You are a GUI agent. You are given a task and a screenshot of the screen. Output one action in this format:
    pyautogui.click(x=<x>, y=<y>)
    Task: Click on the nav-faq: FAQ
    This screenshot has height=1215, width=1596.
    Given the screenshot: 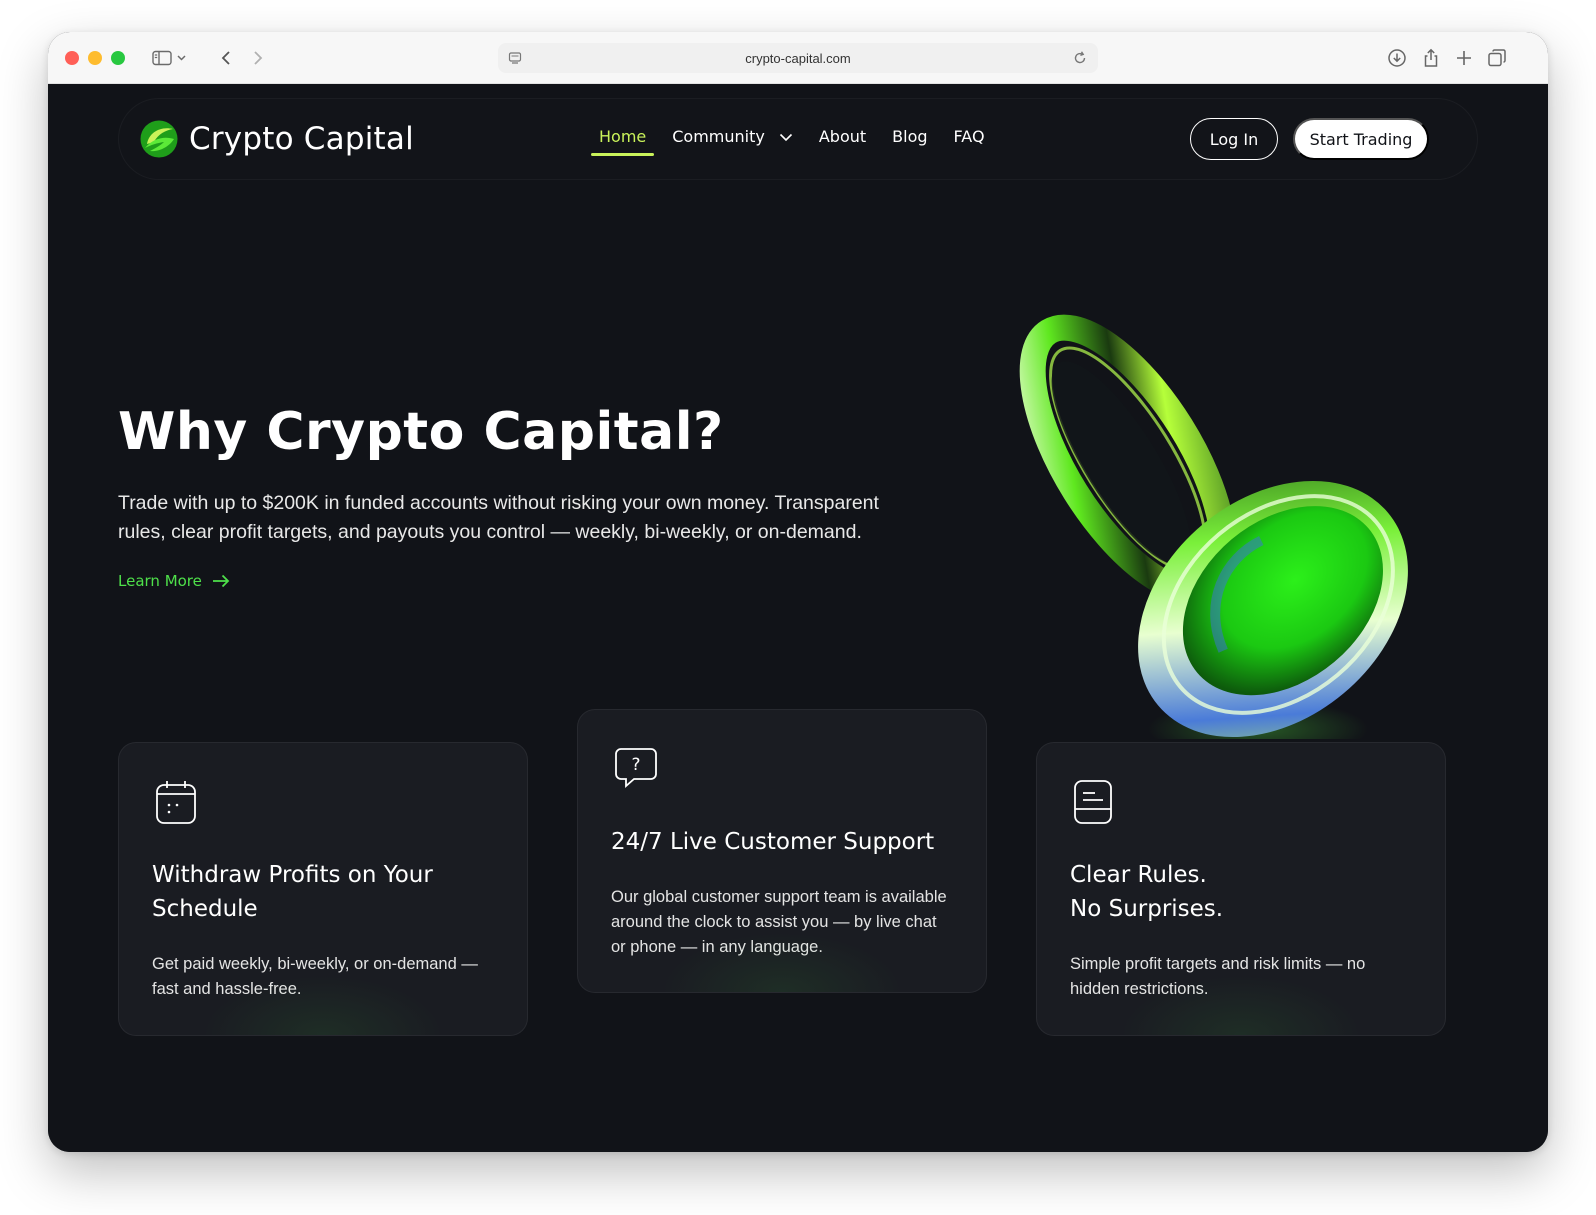 What is the action you would take?
    pyautogui.click(x=969, y=136)
    